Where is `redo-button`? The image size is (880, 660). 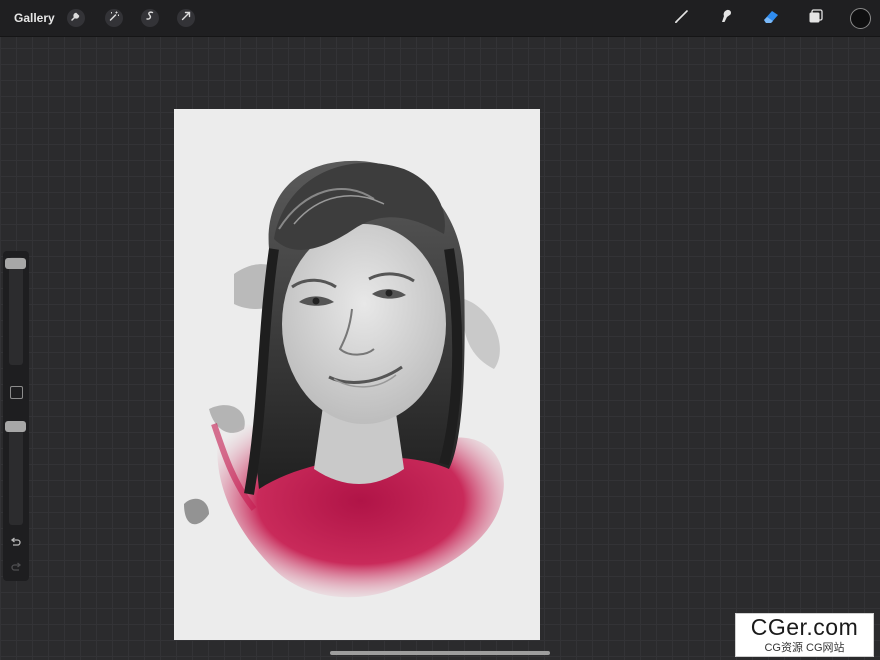
redo-button is located at coordinates (16, 568).